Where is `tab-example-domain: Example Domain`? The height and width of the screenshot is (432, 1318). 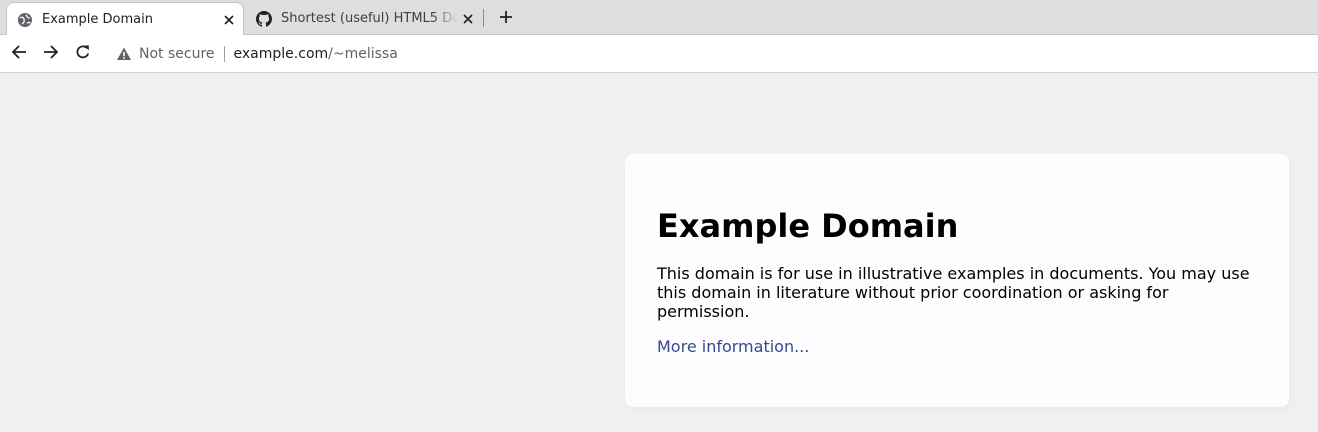 tab-example-domain: Example Domain is located at coordinates (125, 19).